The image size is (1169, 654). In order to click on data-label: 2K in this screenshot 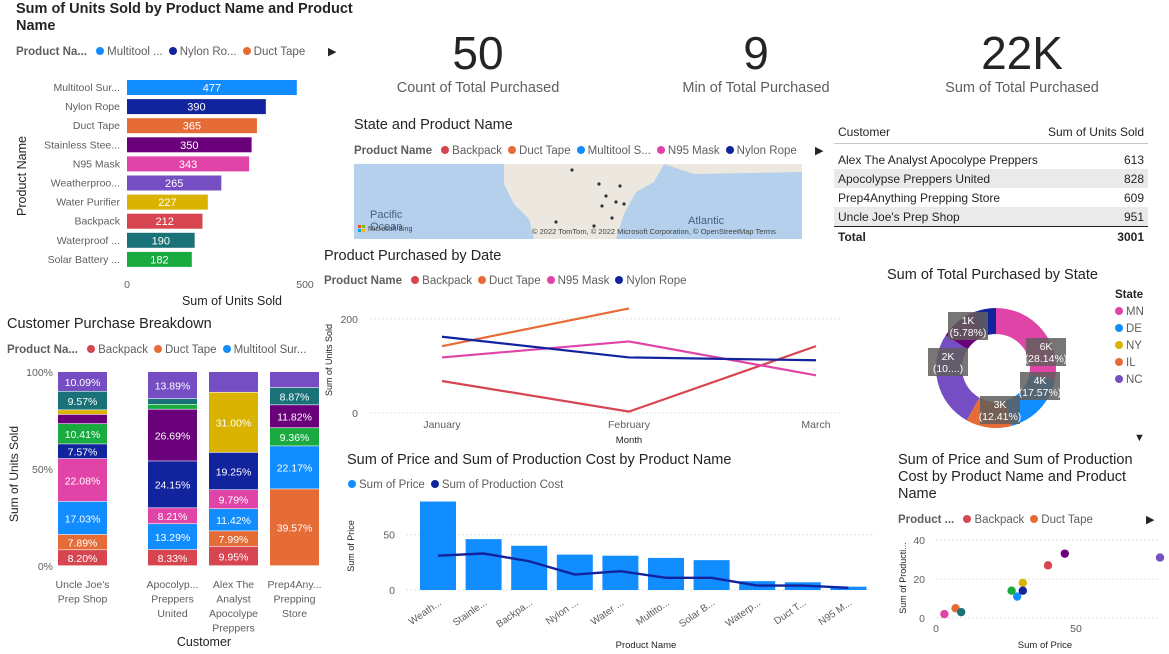, I will do `click(948, 357)`.